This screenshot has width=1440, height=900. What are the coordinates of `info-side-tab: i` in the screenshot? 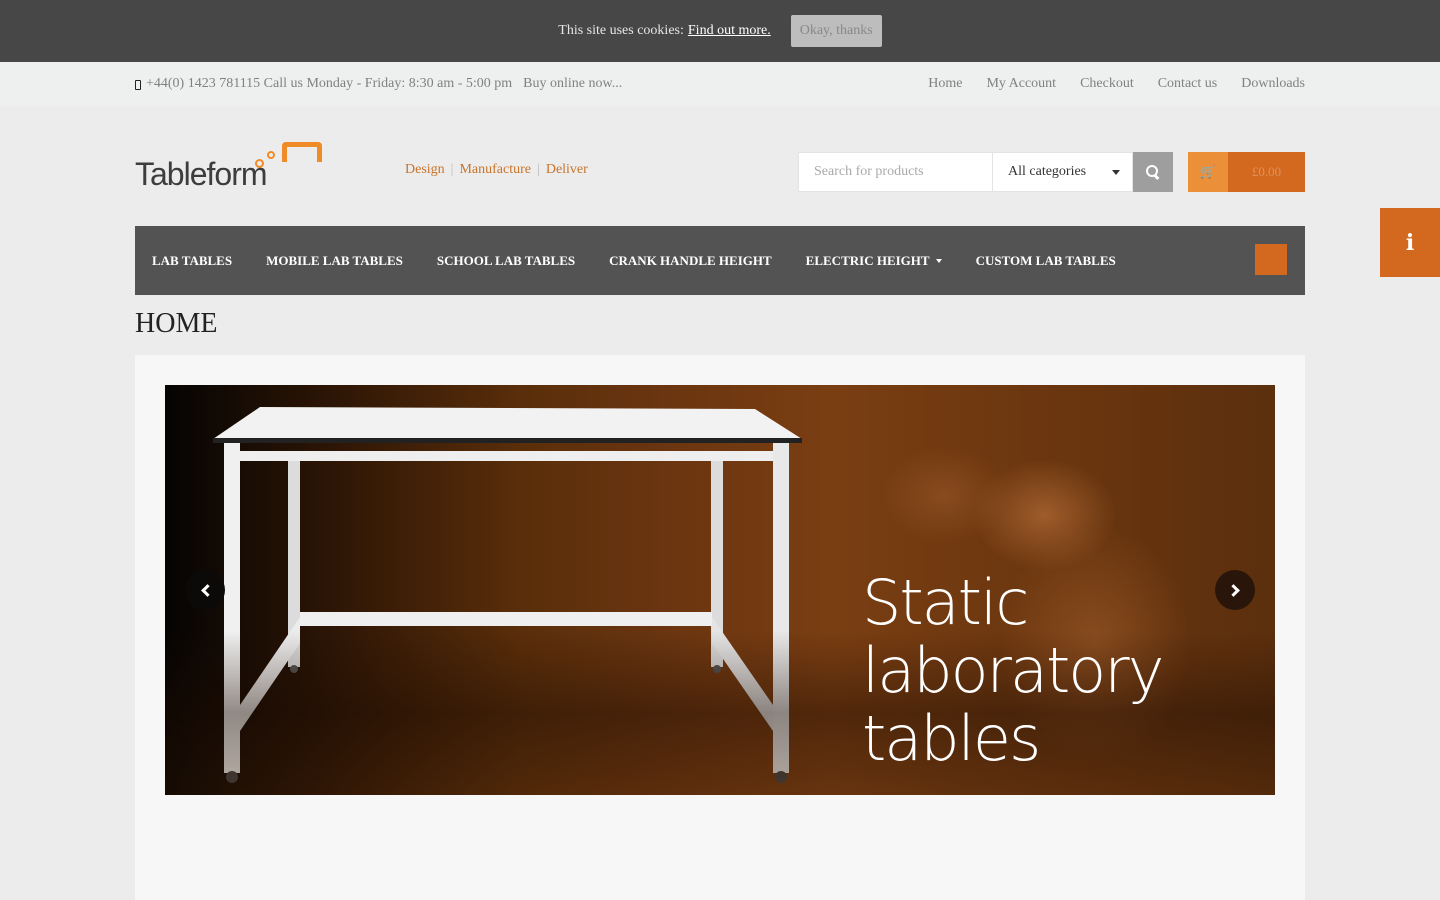 It's located at (1410, 242).